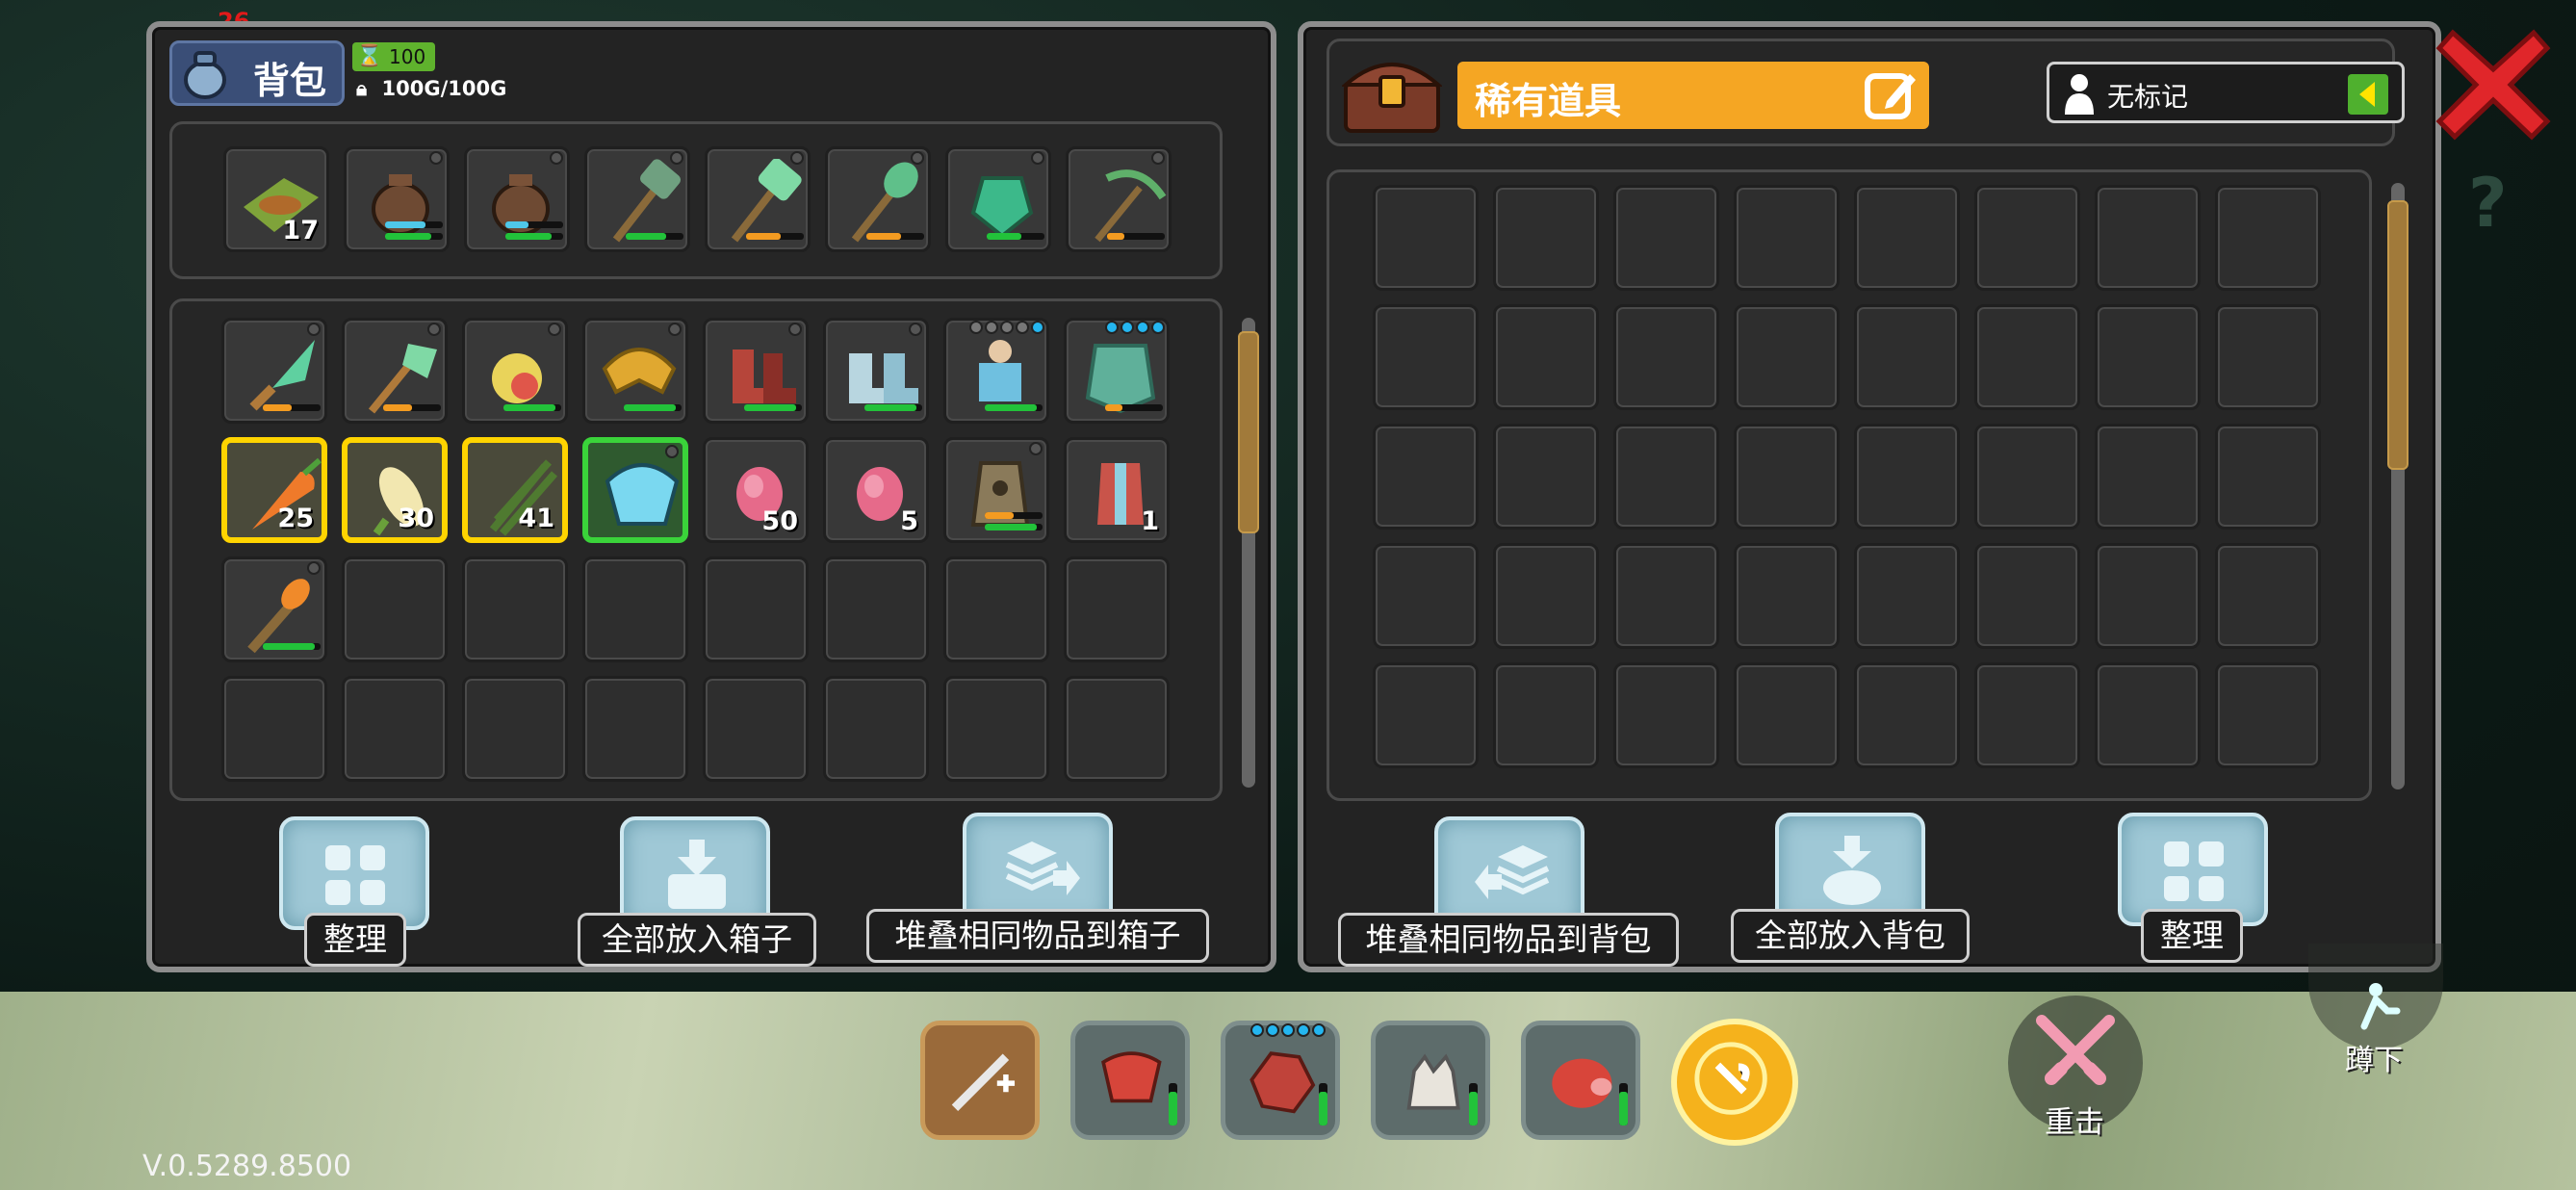  Describe the element at coordinates (515, 490) in the screenshot. I see `inventory-slot: 41` at that location.